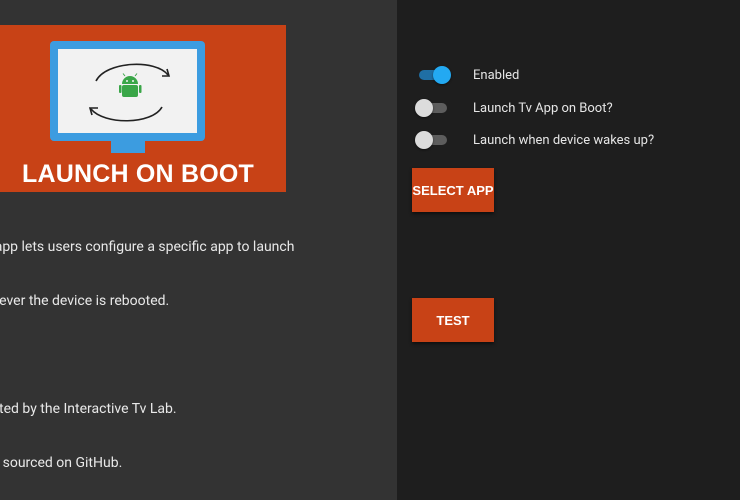  I want to click on description-line, so click(182, 355).